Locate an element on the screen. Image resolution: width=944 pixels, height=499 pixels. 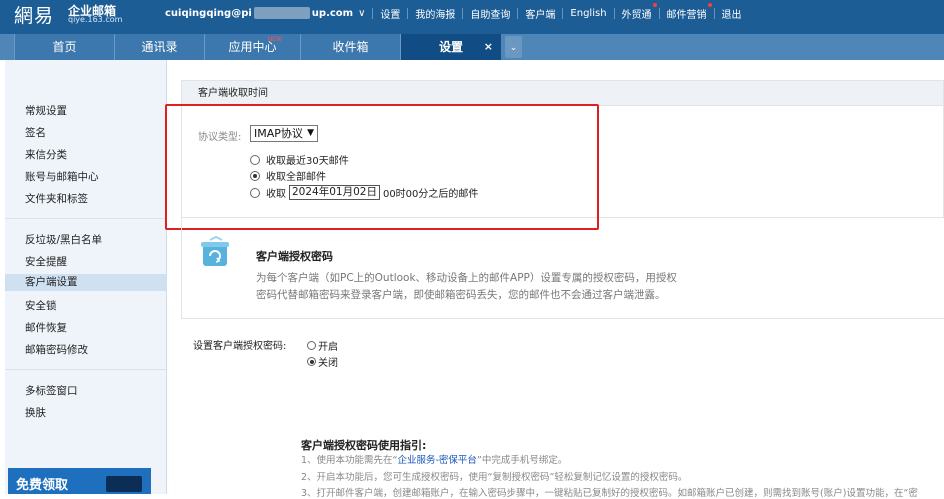
tab-bar: 首页 通讯录 应用中心 NEW 收件箱 设置 × is located at coordinates (472, 43).